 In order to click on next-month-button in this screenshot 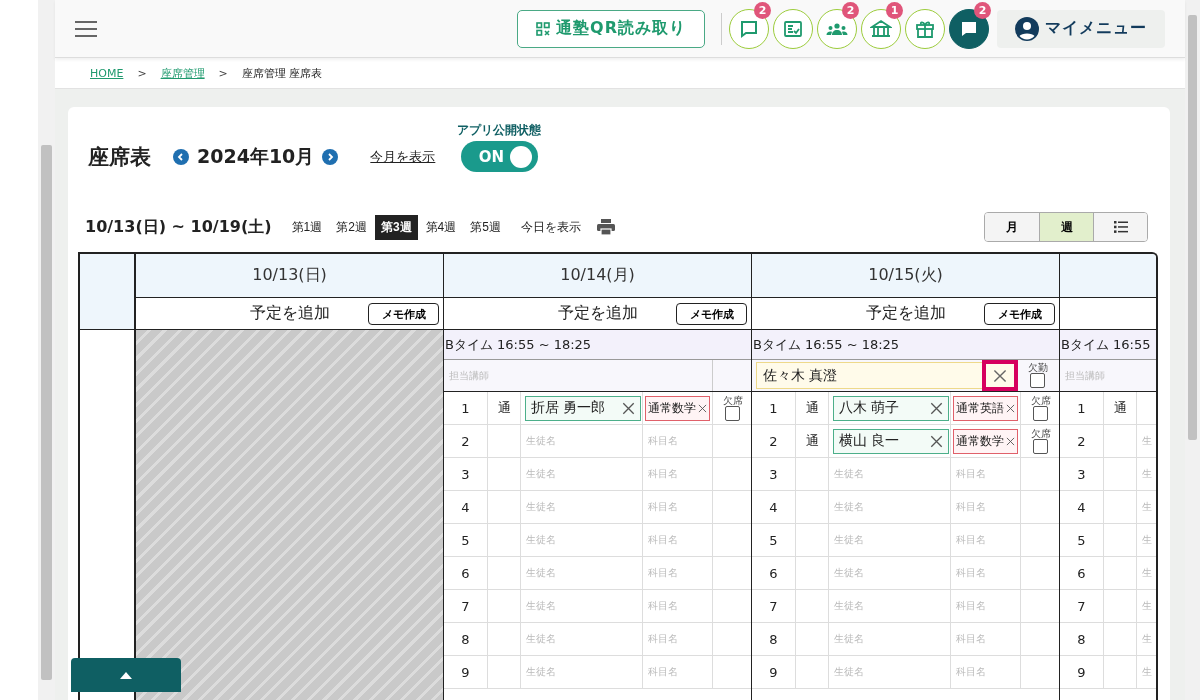, I will do `click(330, 157)`.